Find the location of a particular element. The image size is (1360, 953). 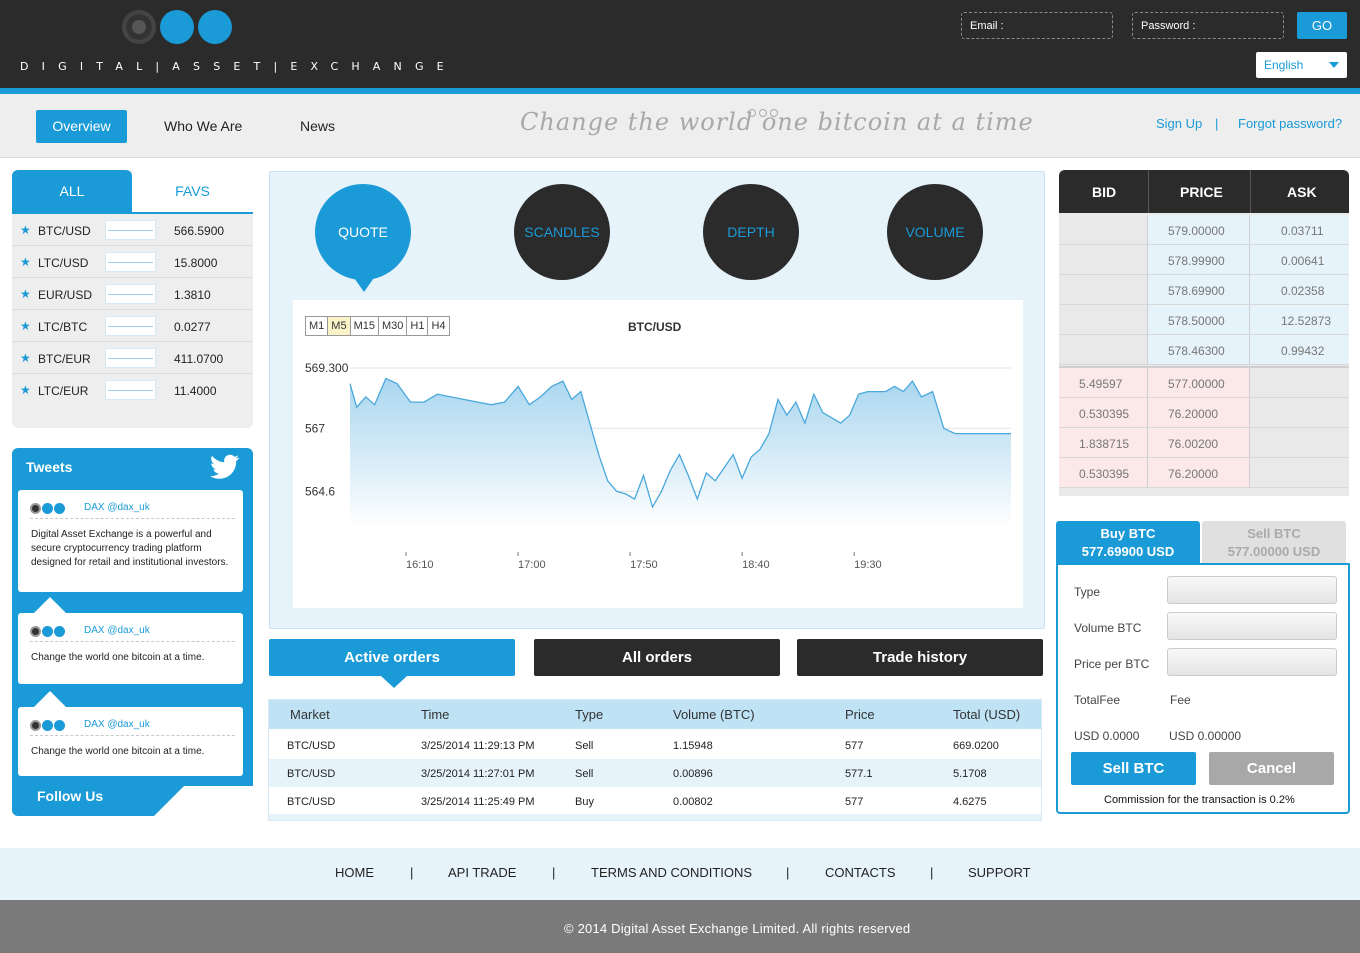

market-row: ★ EUR/USD 1.3810 is located at coordinates (132, 294).